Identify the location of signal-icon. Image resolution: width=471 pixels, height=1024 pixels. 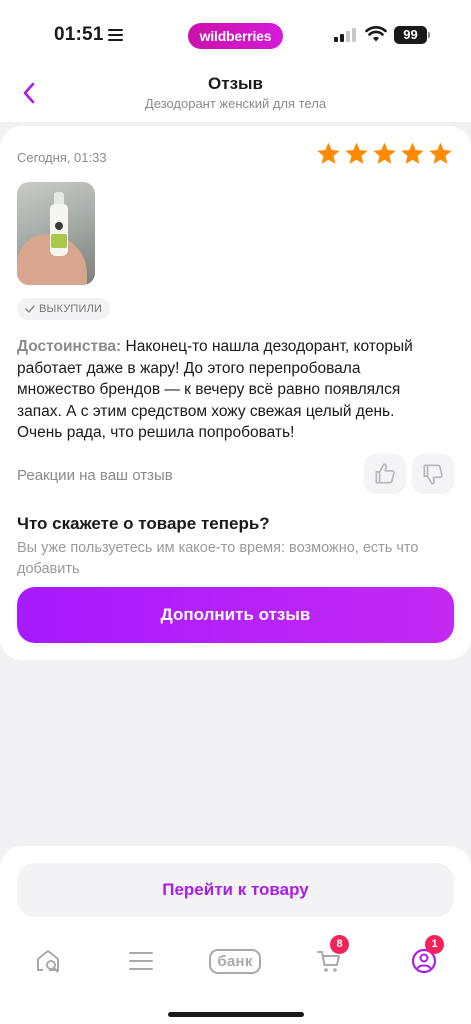
(346, 35).